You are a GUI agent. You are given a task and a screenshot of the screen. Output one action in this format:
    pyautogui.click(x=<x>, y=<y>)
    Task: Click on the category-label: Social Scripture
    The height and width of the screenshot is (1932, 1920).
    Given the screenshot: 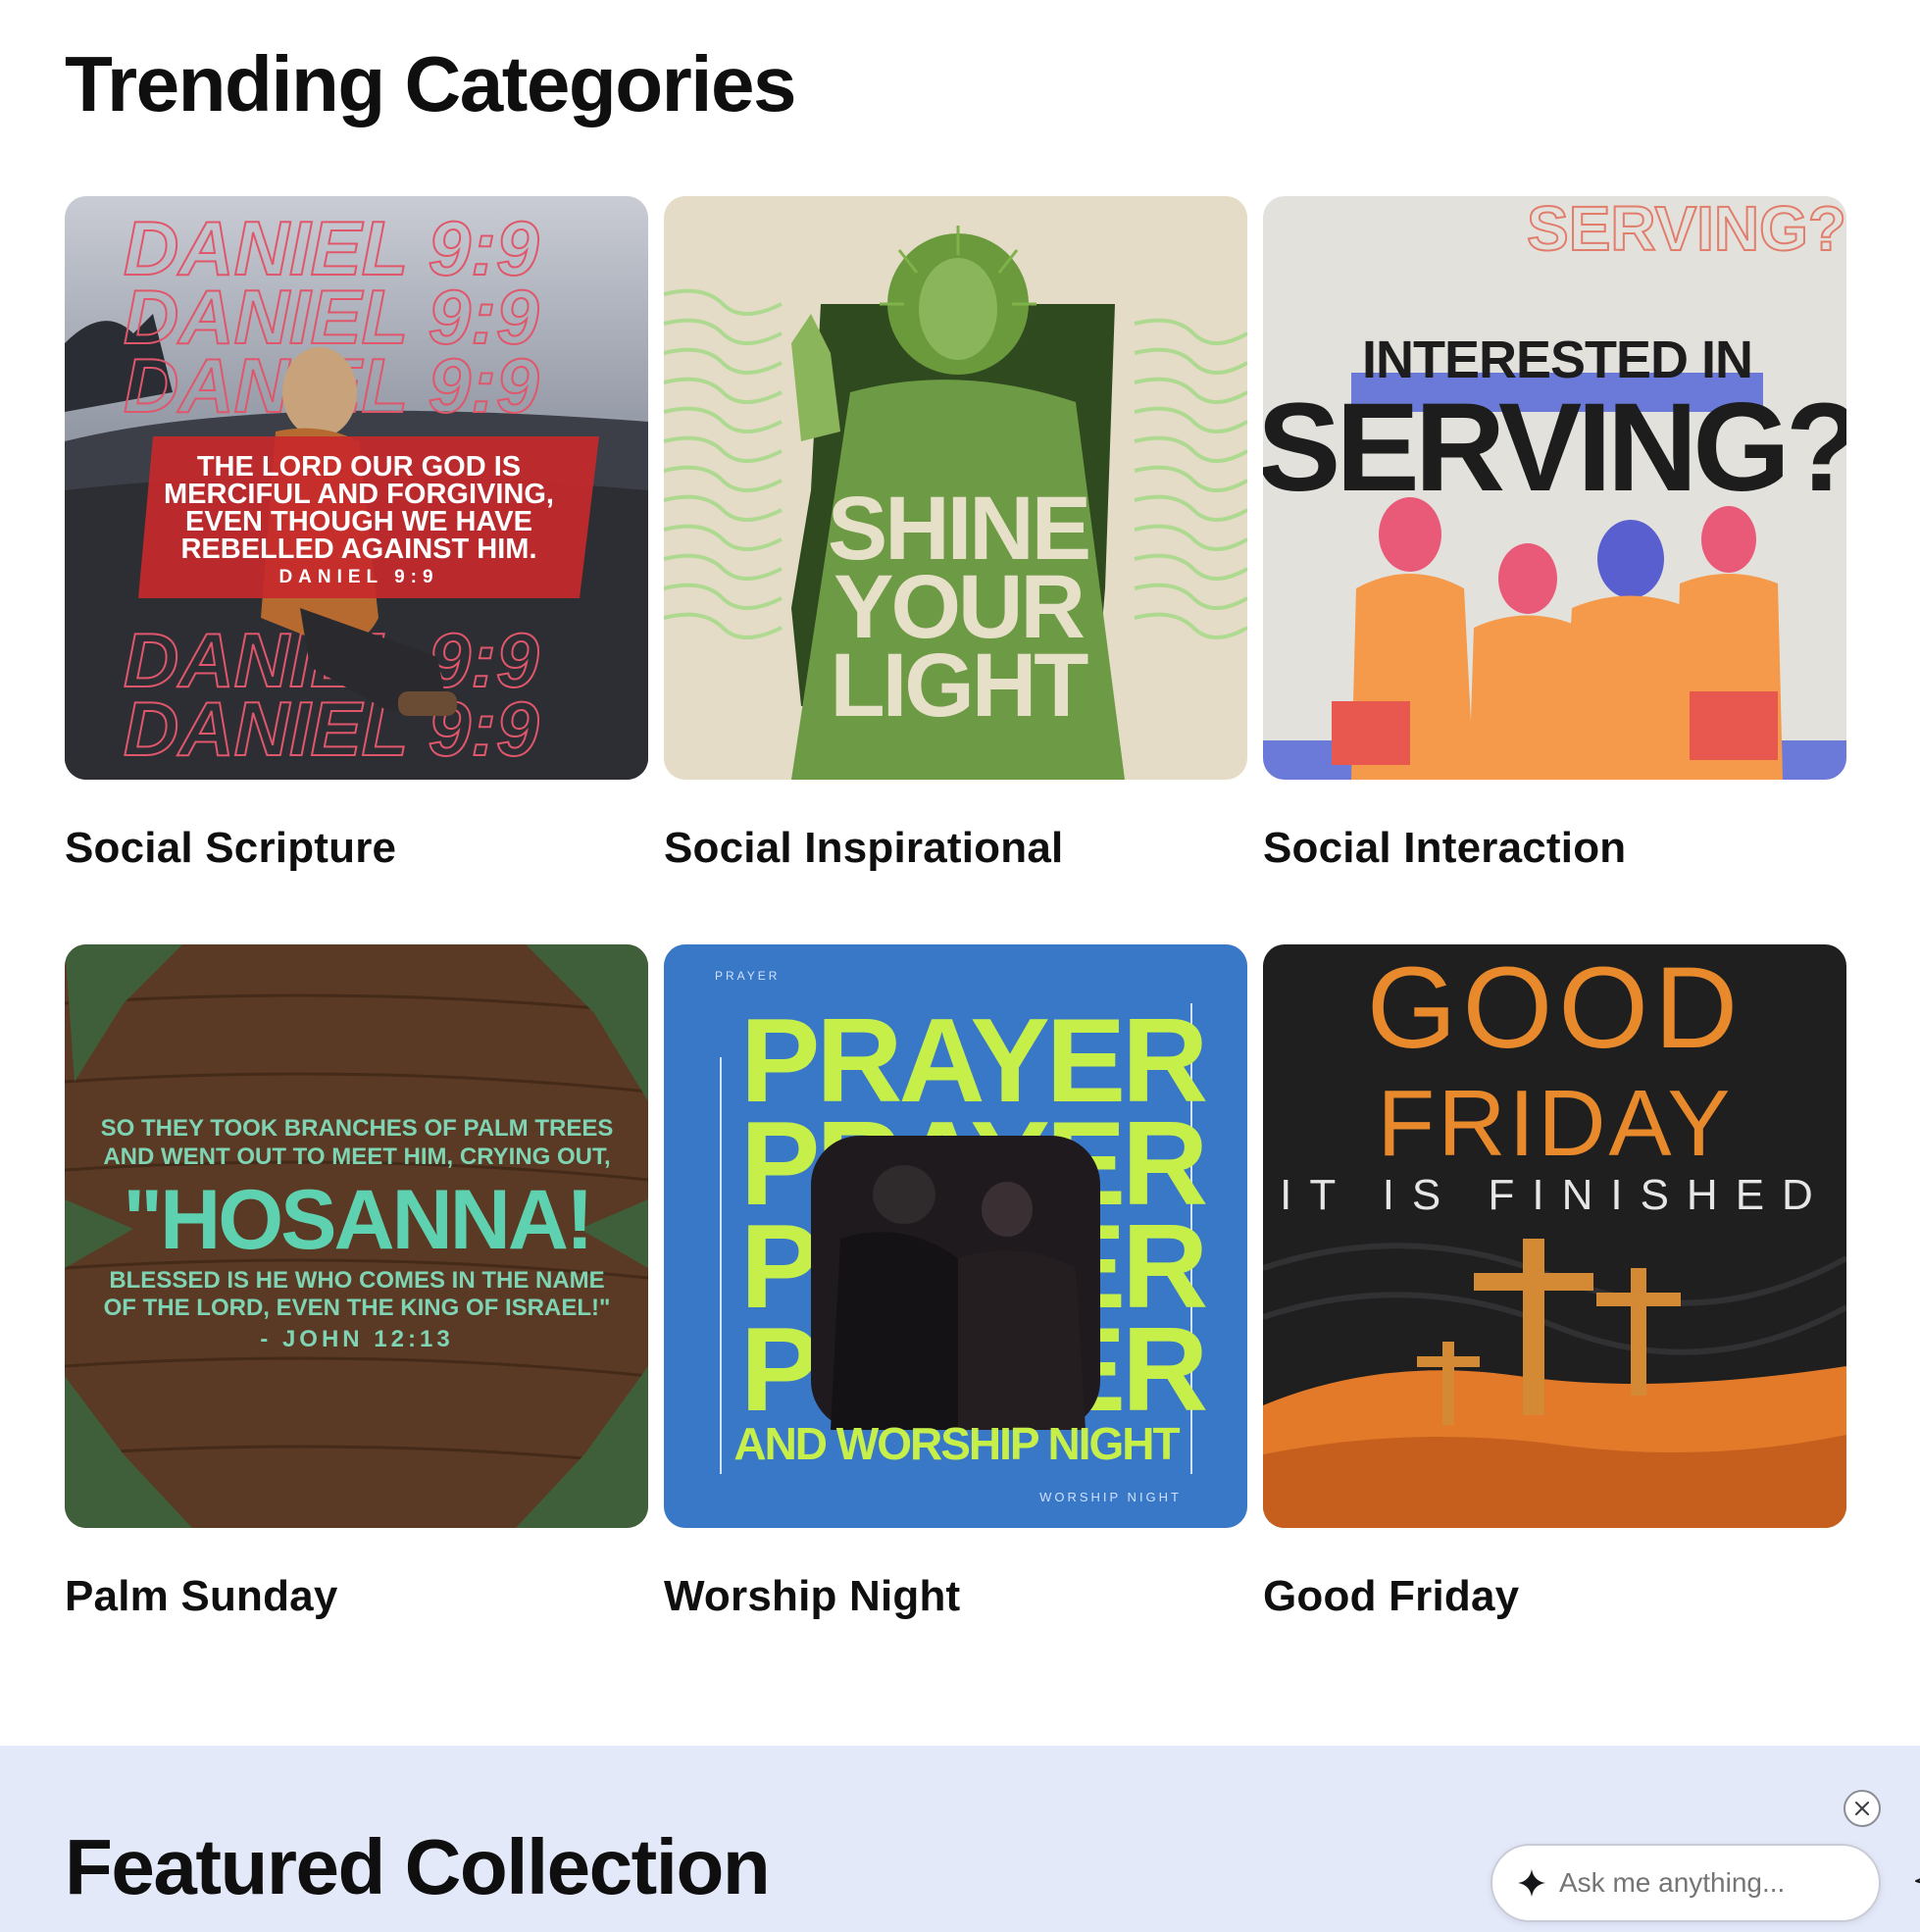 What is the action you would take?
    pyautogui.click(x=231, y=848)
    